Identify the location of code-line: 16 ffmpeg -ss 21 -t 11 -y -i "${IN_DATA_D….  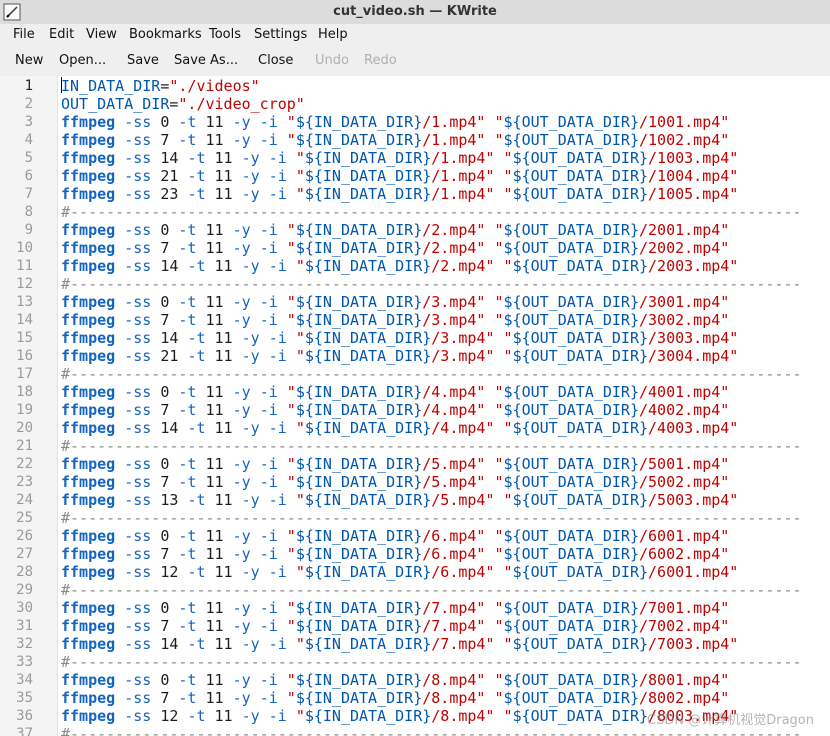
(415, 356).